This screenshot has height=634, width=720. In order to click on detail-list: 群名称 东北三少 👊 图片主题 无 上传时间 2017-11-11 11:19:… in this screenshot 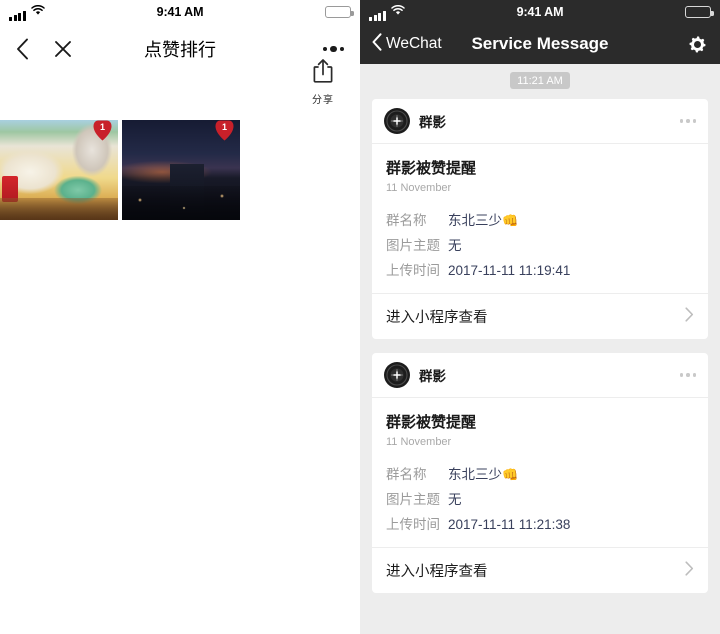, I will do `click(540, 244)`.